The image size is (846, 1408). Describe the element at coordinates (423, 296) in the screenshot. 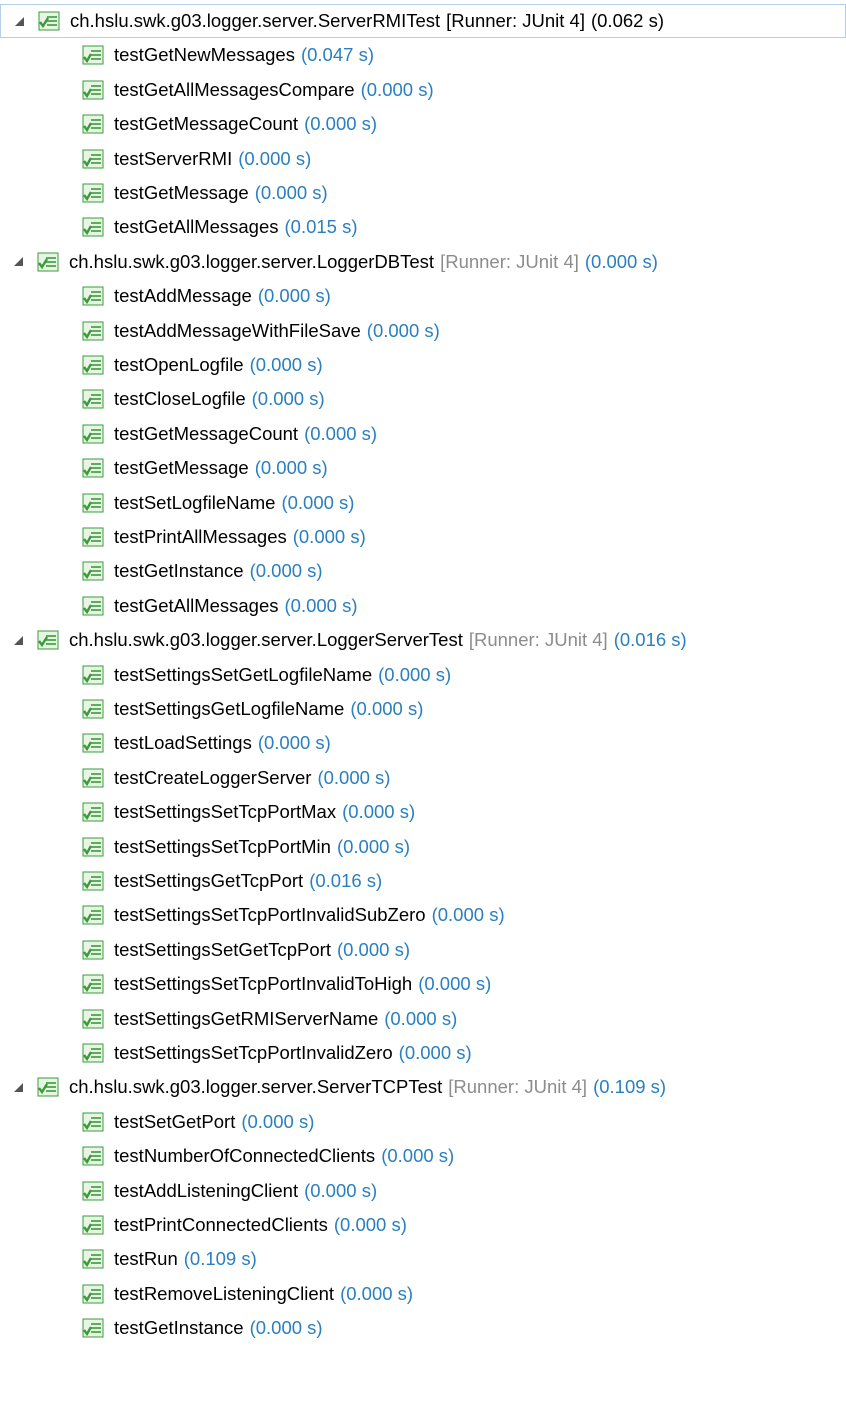

I see `test-case-row: testAddMessage (0.000 s)` at that location.